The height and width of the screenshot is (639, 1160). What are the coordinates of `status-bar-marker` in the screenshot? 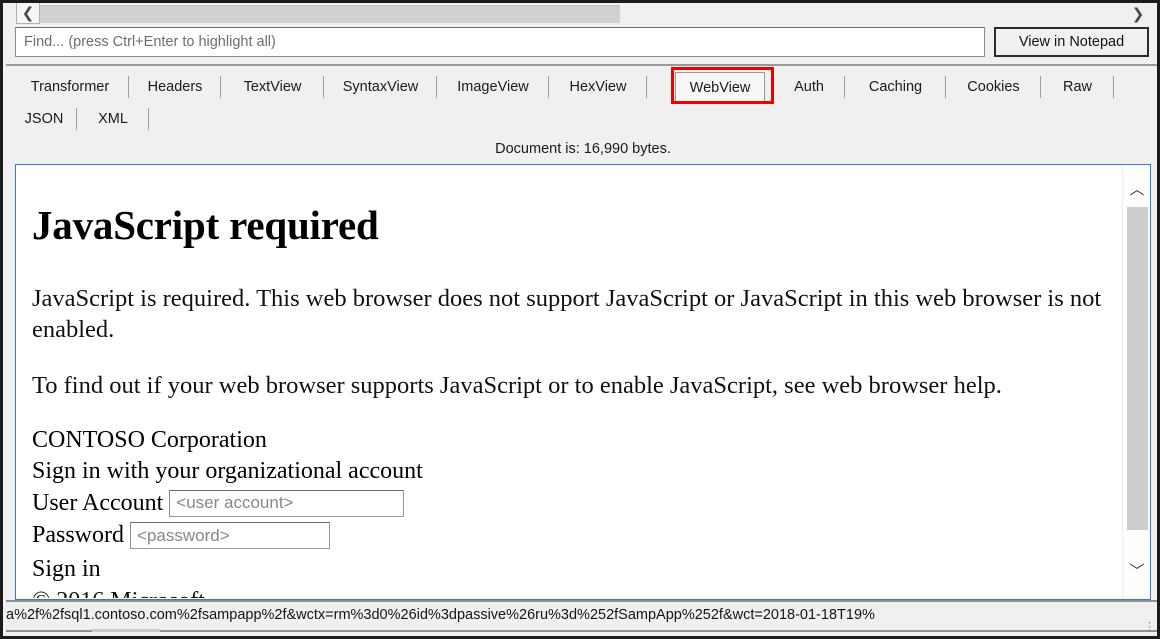 It's located at (126, 630).